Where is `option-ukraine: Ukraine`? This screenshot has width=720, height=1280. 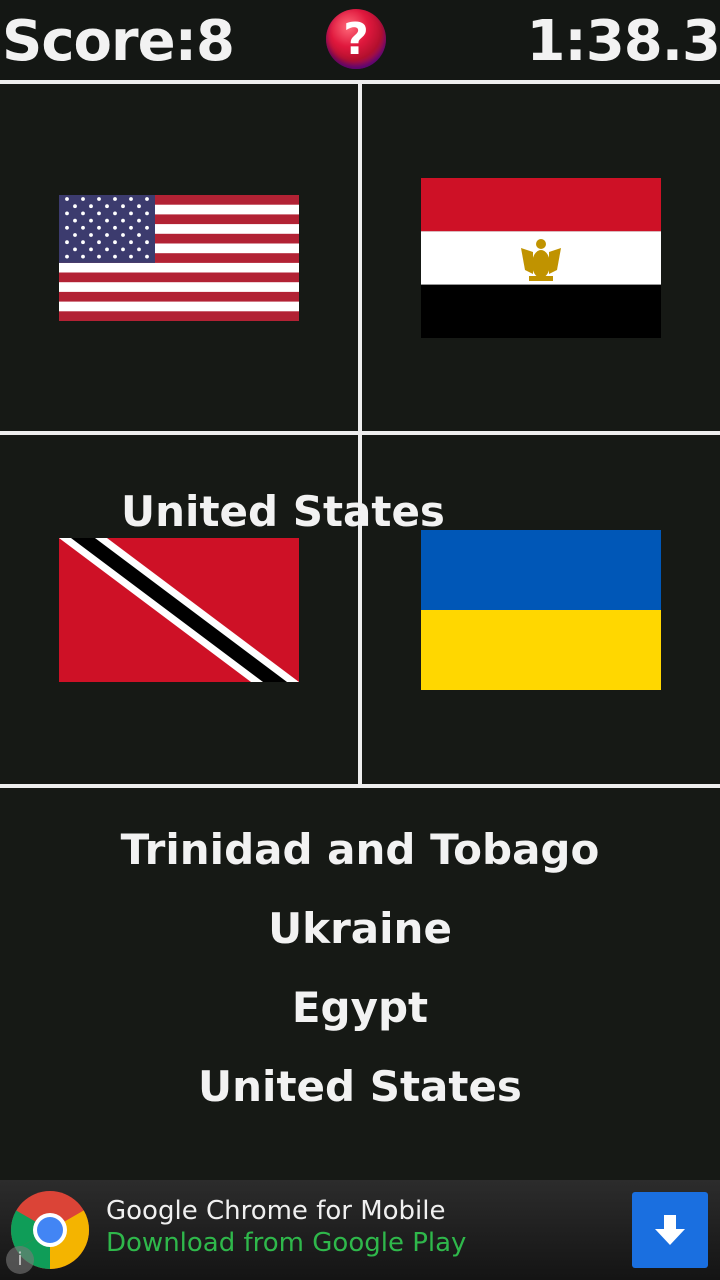
option-ukraine: Ukraine is located at coordinates (360, 928).